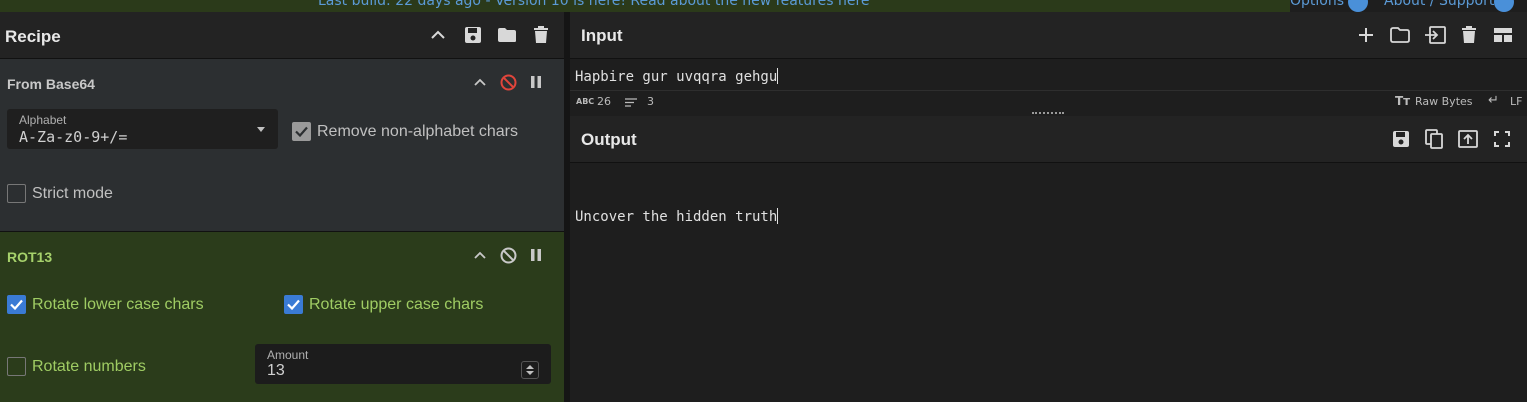  I want to click on lines-icon, so click(631, 103).